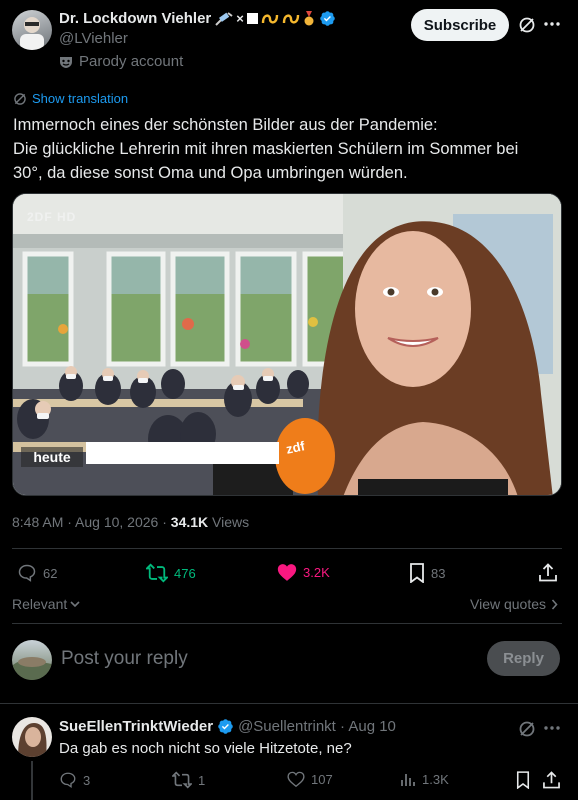 The height and width of the screenshot is (800, 578). Describe the element at coordinates (171, 573) in the screenshot. I see `repost-action: 476` at that location.